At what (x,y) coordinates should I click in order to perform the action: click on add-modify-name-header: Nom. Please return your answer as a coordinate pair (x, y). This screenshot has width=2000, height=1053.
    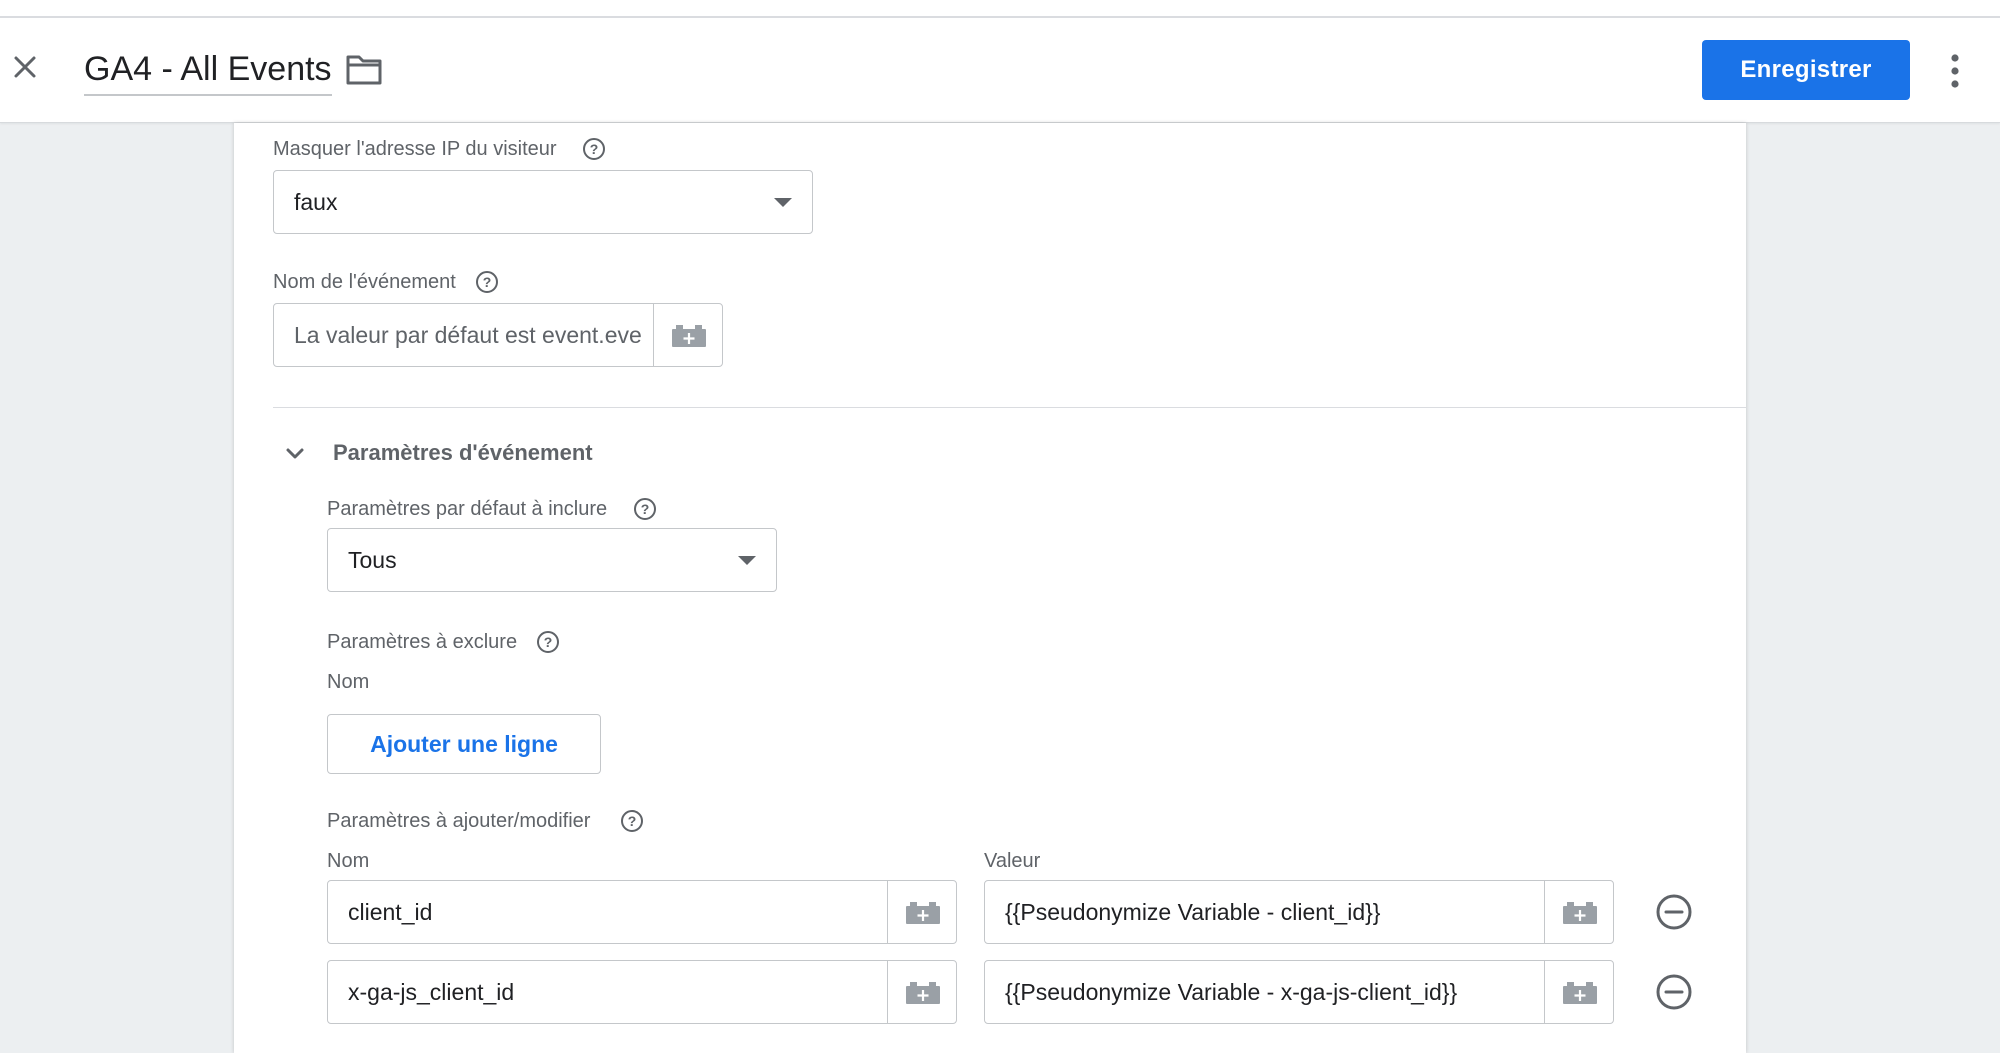
    Looking at the image, I should click on (348, 861).